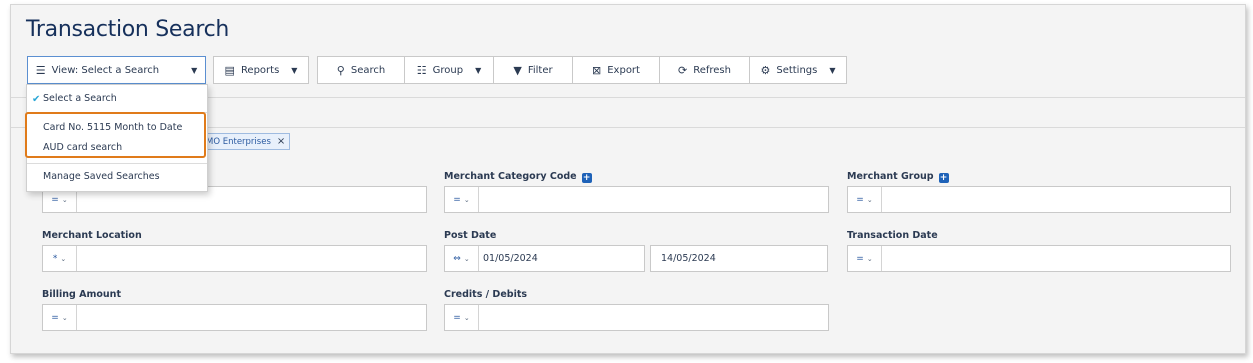  I want to click on filter-chip: MO Enterprises ×, so click(246, 141).